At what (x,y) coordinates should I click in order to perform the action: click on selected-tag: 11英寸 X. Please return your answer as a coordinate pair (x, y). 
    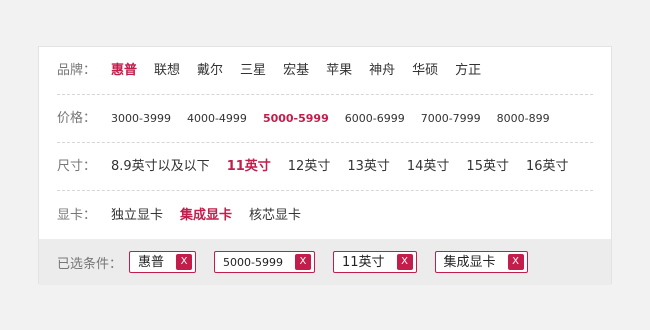
    Looking at the image, I should click on (374, 262).